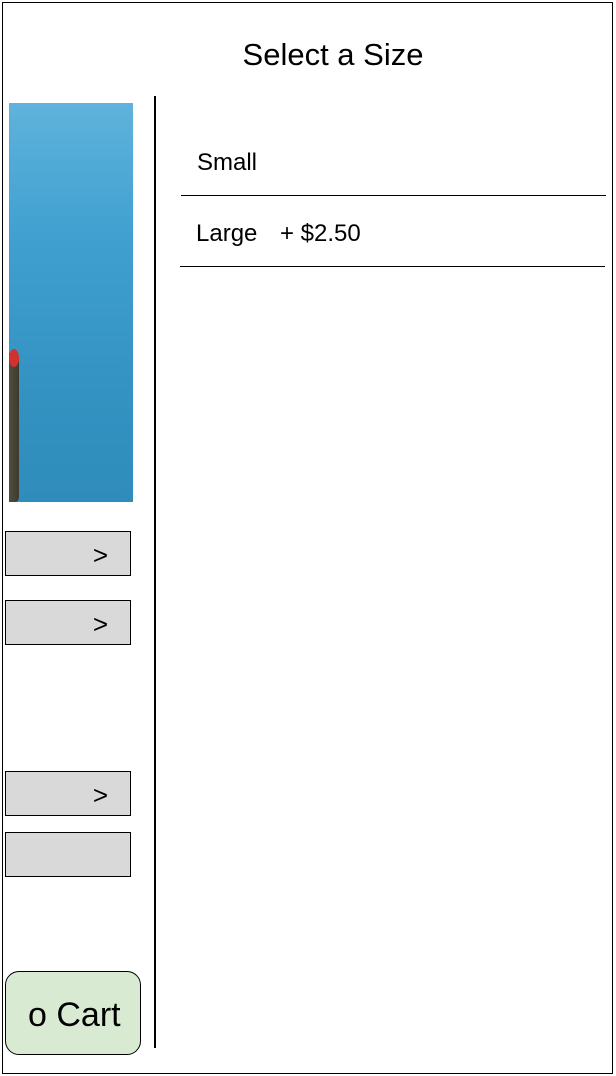 This screenshot has width=616, height=1076. I want to click on photo-cherry, so click(14, 358).